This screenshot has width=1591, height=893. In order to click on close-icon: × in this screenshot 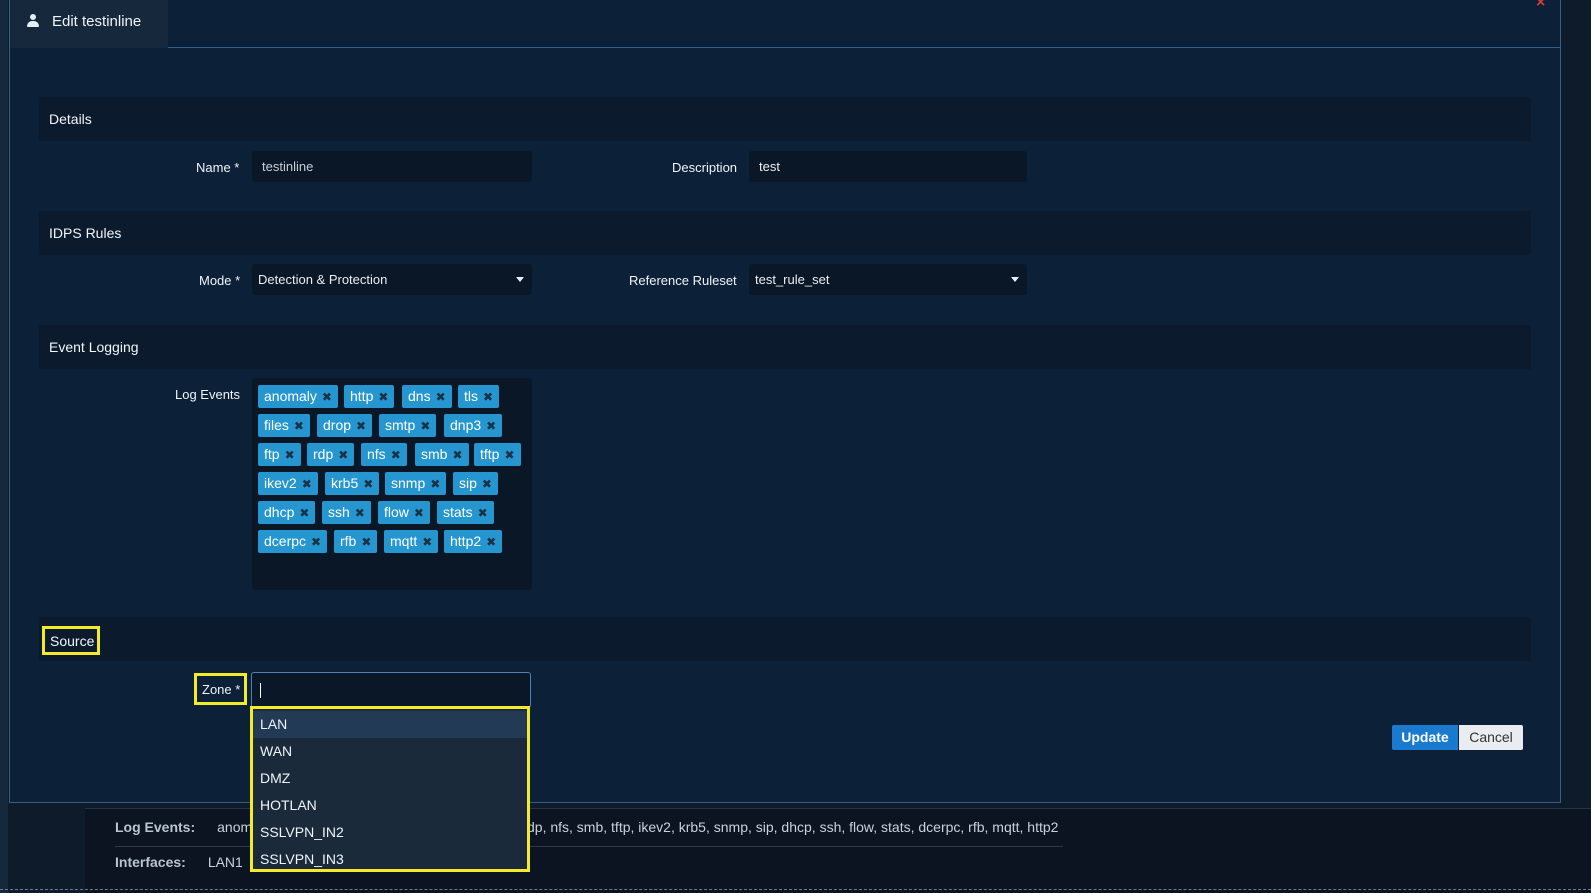, I will do `click(1540, 6)`.